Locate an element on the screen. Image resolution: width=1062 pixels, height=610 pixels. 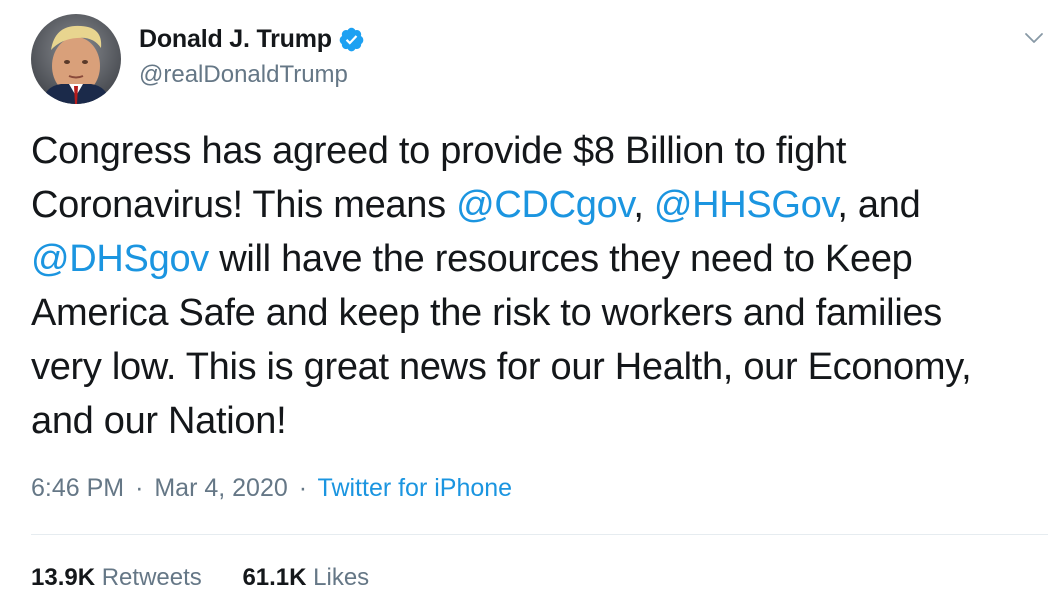
tweet-time: 6:46 PM is located at coordinates (77, 488).